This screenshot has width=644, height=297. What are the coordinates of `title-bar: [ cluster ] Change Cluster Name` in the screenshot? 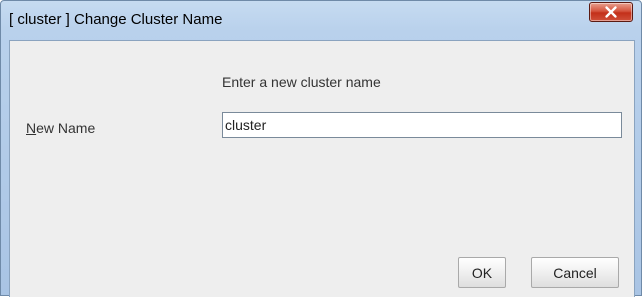 It's located at (321, 20).